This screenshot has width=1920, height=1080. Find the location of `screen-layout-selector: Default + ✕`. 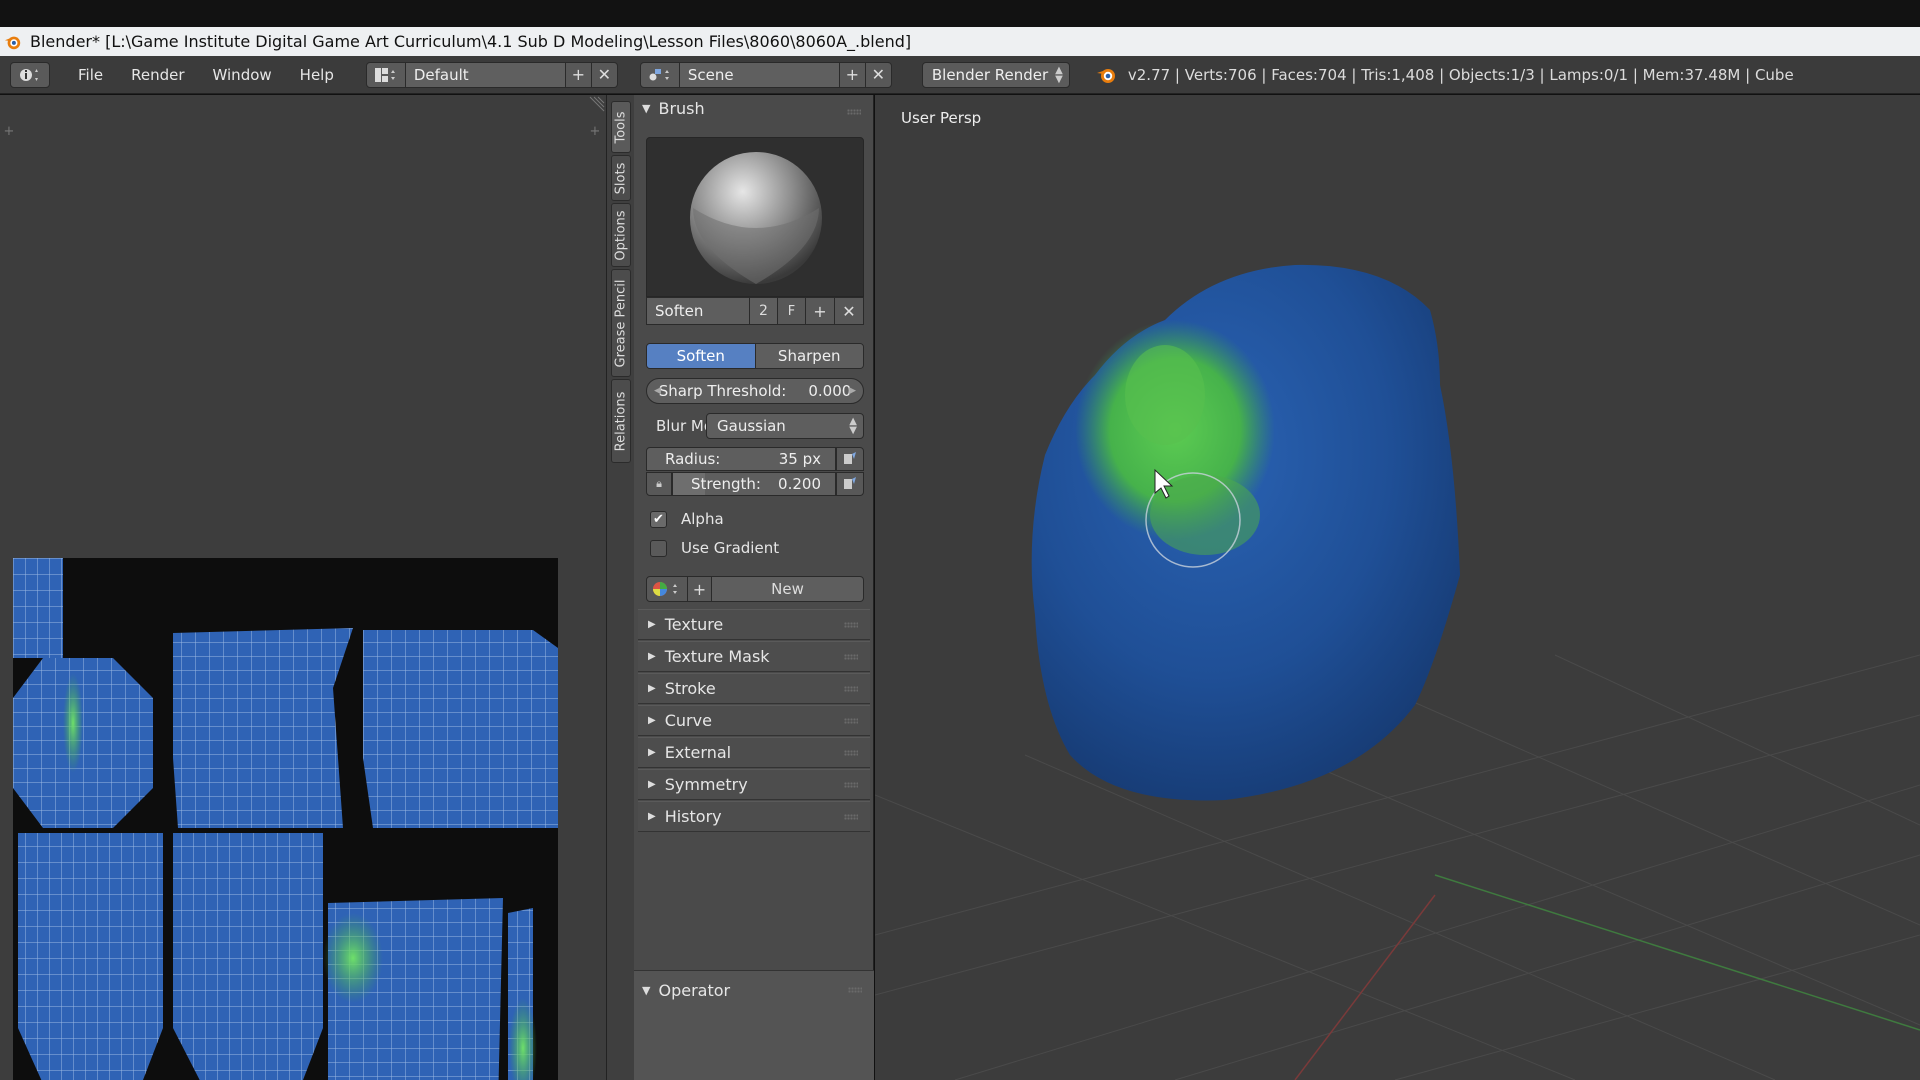

screen-layout-selector: Default + ✕ is located at coordinates (491, 74).